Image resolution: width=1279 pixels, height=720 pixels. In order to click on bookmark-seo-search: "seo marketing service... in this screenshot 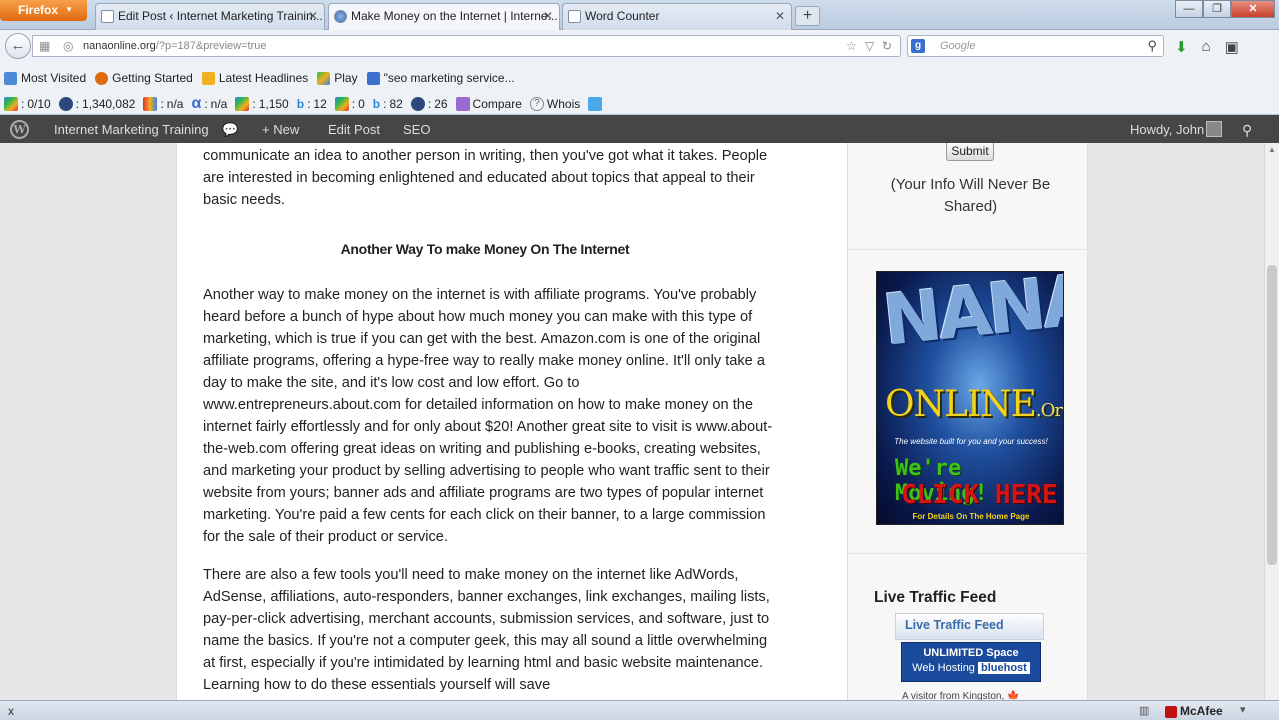, I will do `click(440, 78)`.